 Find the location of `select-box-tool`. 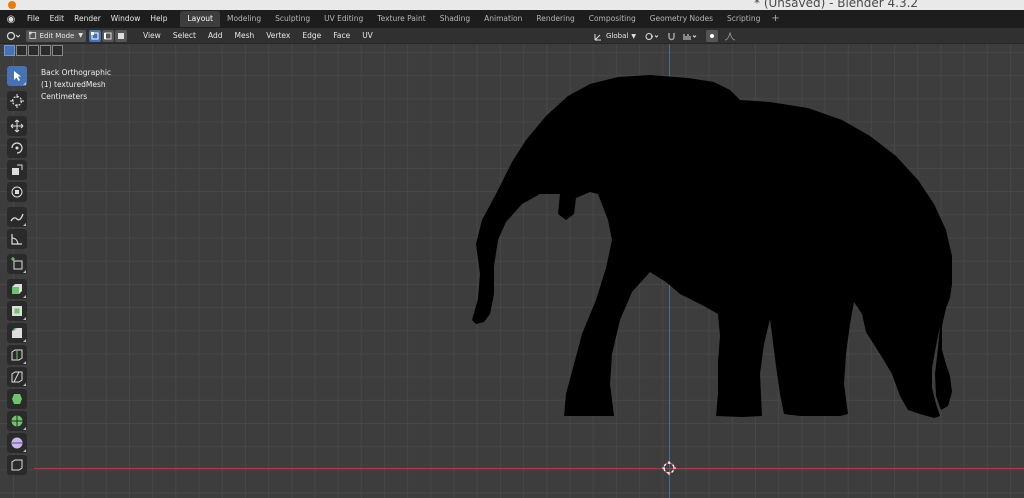

select-box-tool is located at coordinates (16, 76).